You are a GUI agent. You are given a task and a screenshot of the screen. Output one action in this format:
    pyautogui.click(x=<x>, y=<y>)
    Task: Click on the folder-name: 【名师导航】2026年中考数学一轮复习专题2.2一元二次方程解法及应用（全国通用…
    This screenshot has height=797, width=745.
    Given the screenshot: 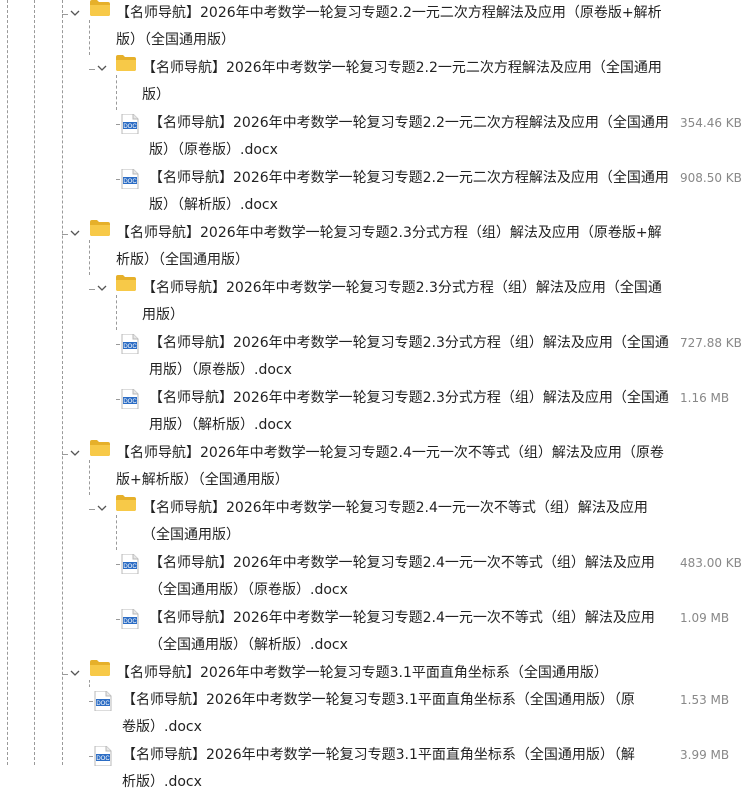 What is the action you would take?
    pyautogui.click(x=405, y=82)
    